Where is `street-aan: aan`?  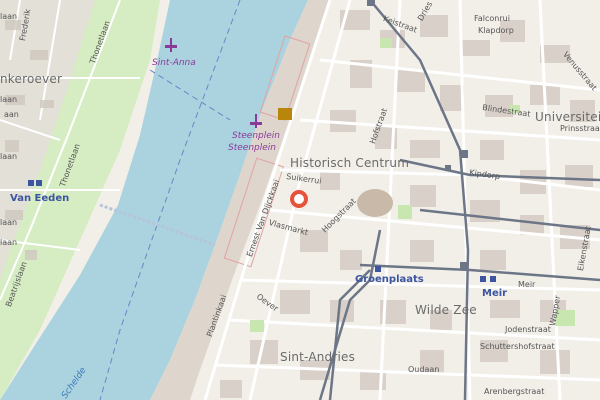
street-aan: aan is located at coordinates (11, 114).